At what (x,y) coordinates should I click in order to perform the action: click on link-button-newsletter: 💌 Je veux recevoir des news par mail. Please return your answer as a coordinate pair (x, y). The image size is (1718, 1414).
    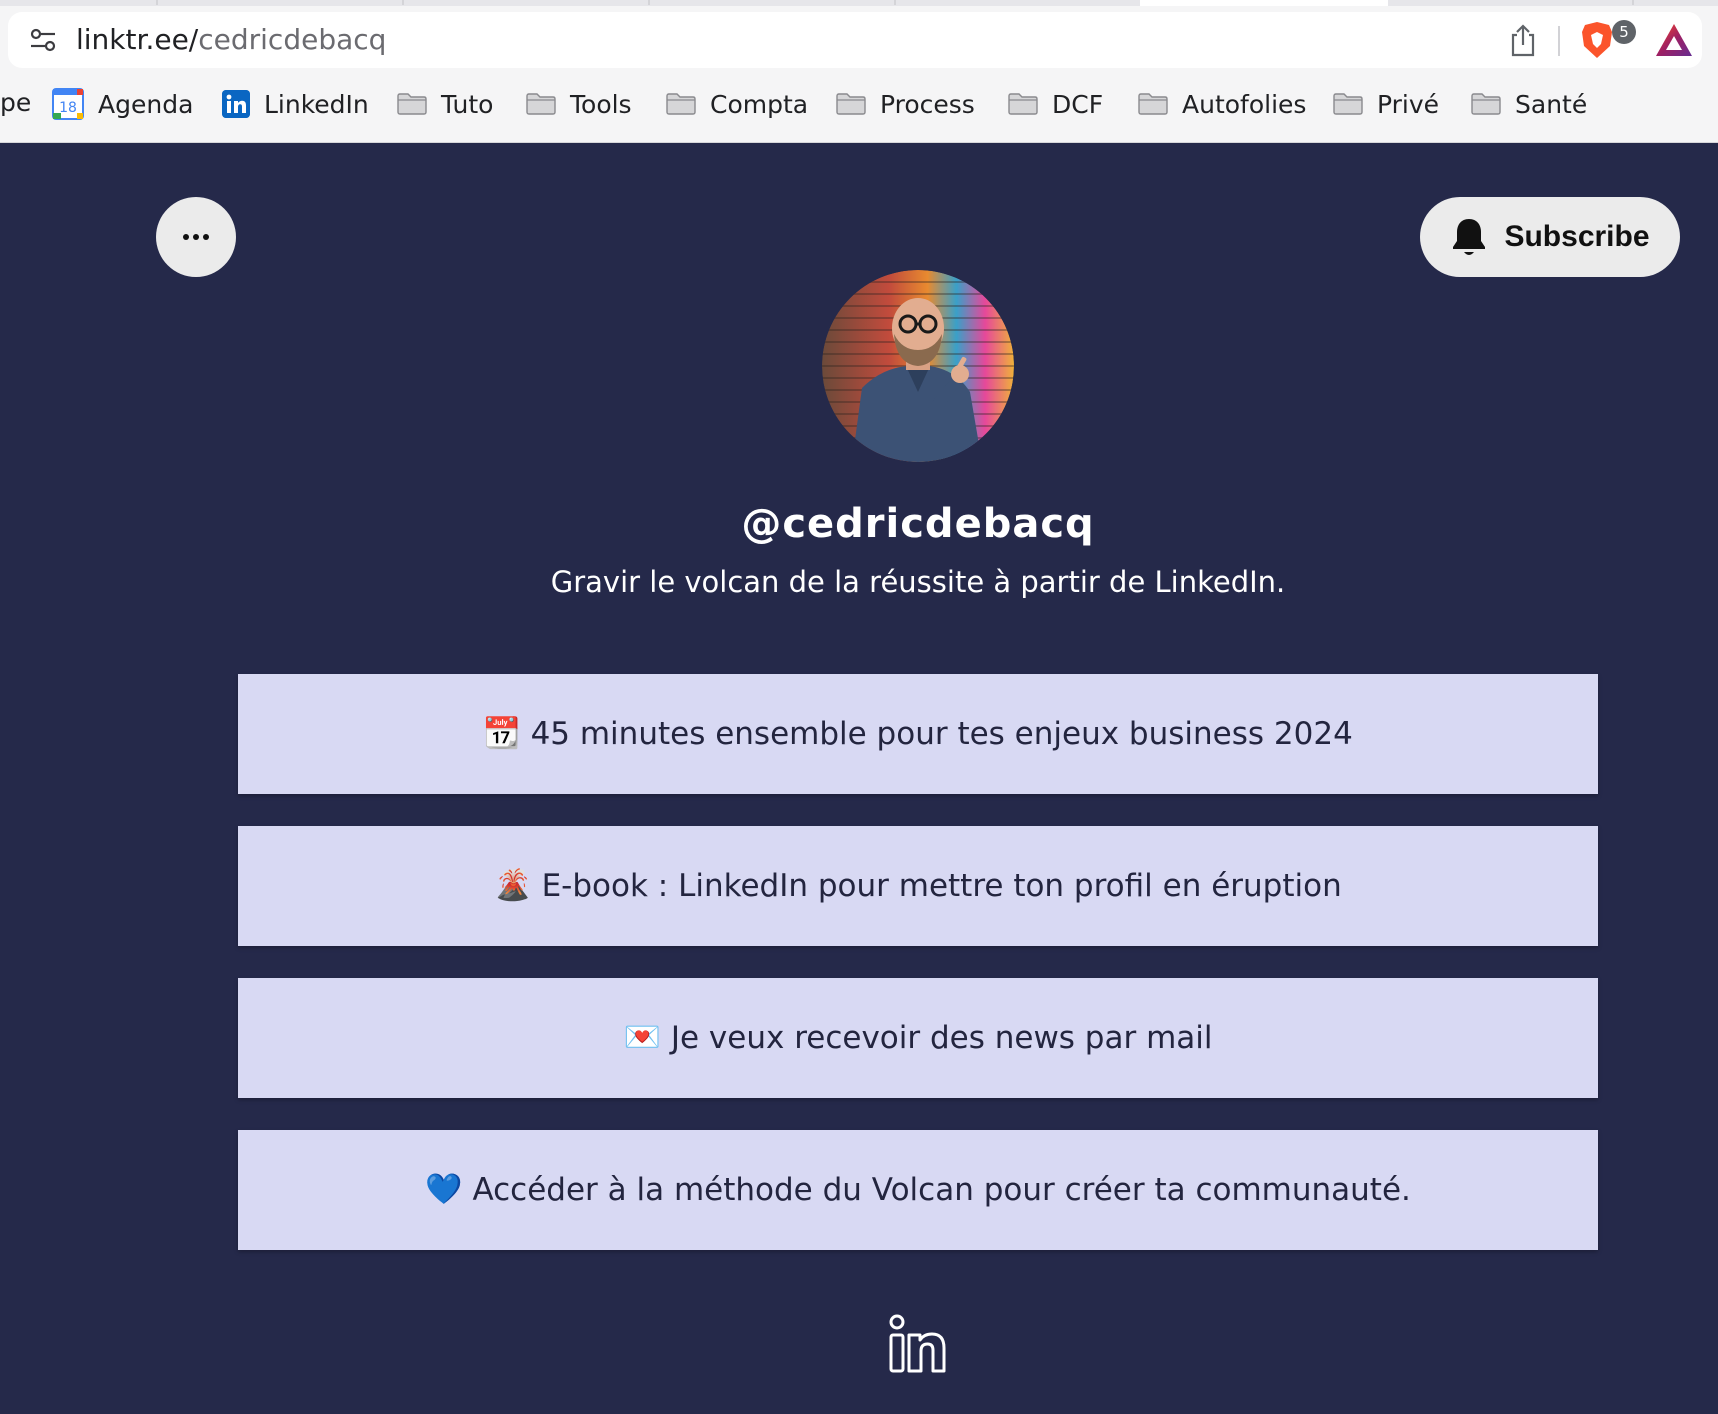
    Looking at the image, I should click on (918, 1038).